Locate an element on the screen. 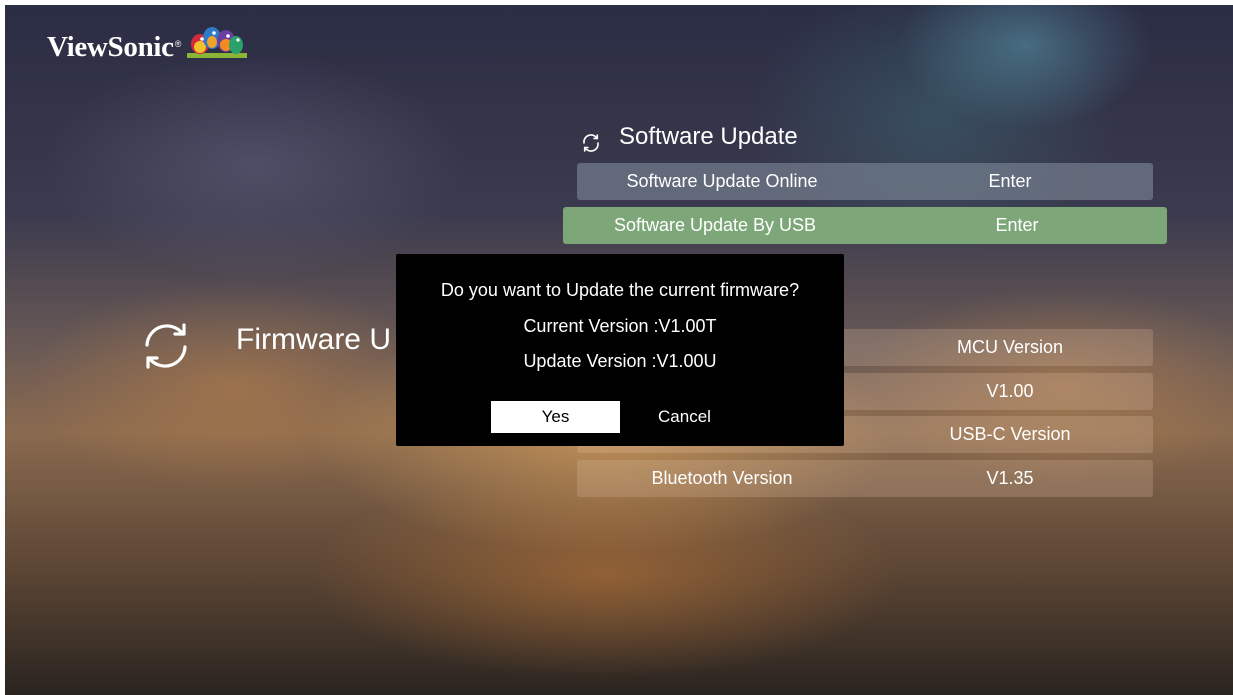 Image resolution: width=1233 pixels, height=695 pixels. info-row-value: V1.35 is located at coordinates (1010, 478).